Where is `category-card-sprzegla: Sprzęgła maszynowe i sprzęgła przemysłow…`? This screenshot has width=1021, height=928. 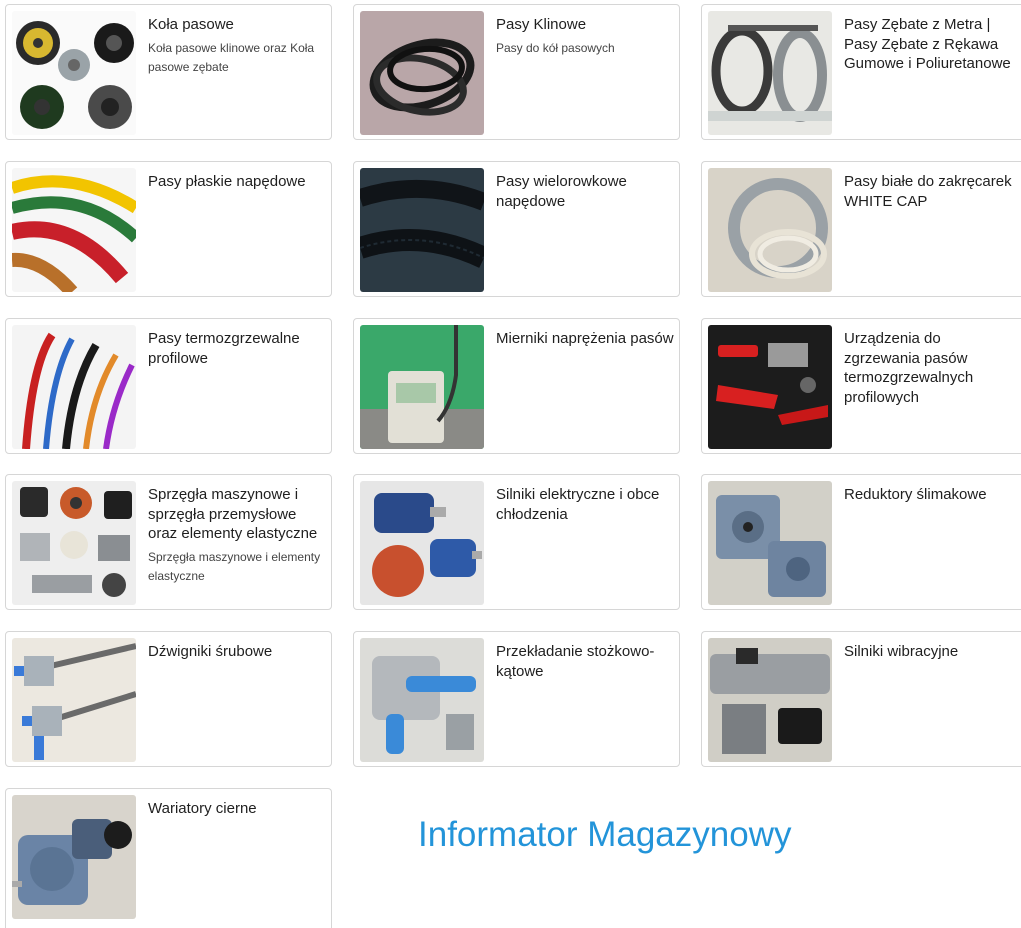
category-card-sprzegla: Sprzęgła maszynowe i sprzęgła przemysłow… is located at coordinates (168, 542).